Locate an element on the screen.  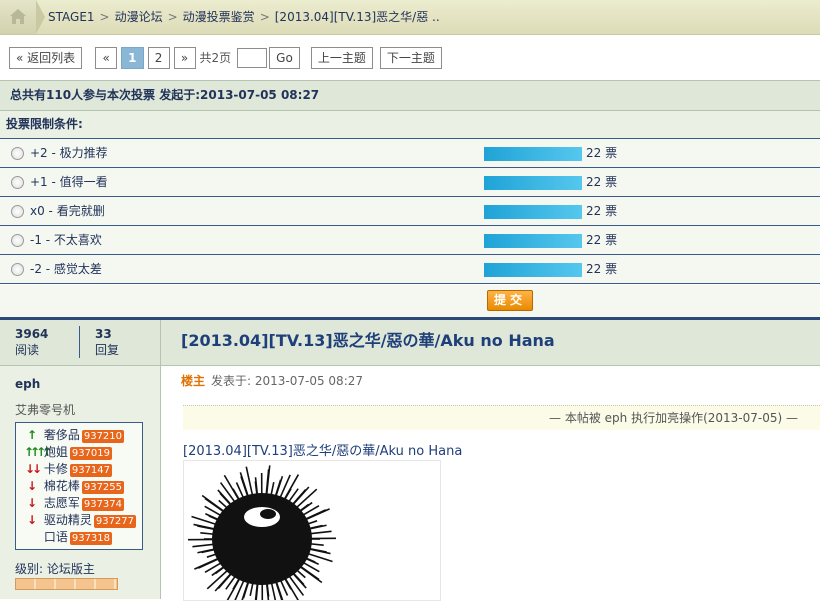
home-link is located at coordinates (18, 17).